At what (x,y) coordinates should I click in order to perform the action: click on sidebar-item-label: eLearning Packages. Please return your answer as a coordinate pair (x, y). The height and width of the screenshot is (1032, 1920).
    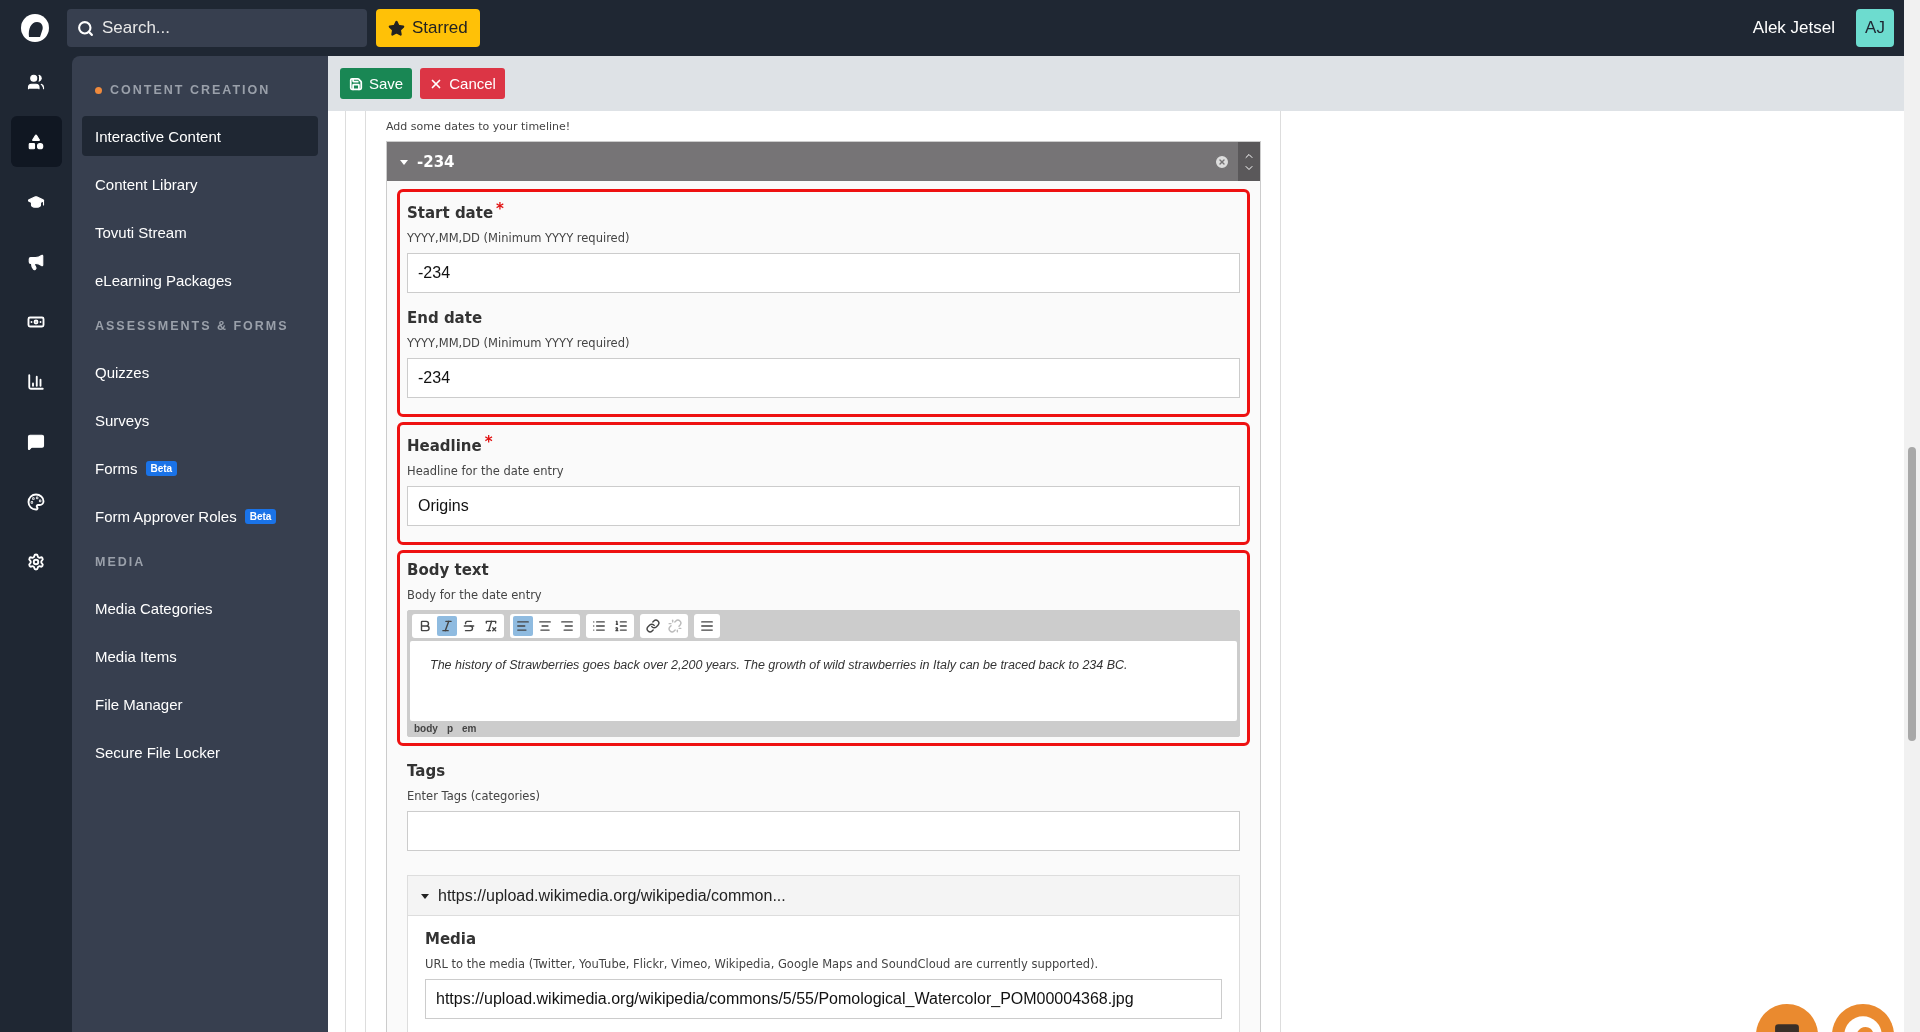
    Looking at the image, I should click on (163, 280).